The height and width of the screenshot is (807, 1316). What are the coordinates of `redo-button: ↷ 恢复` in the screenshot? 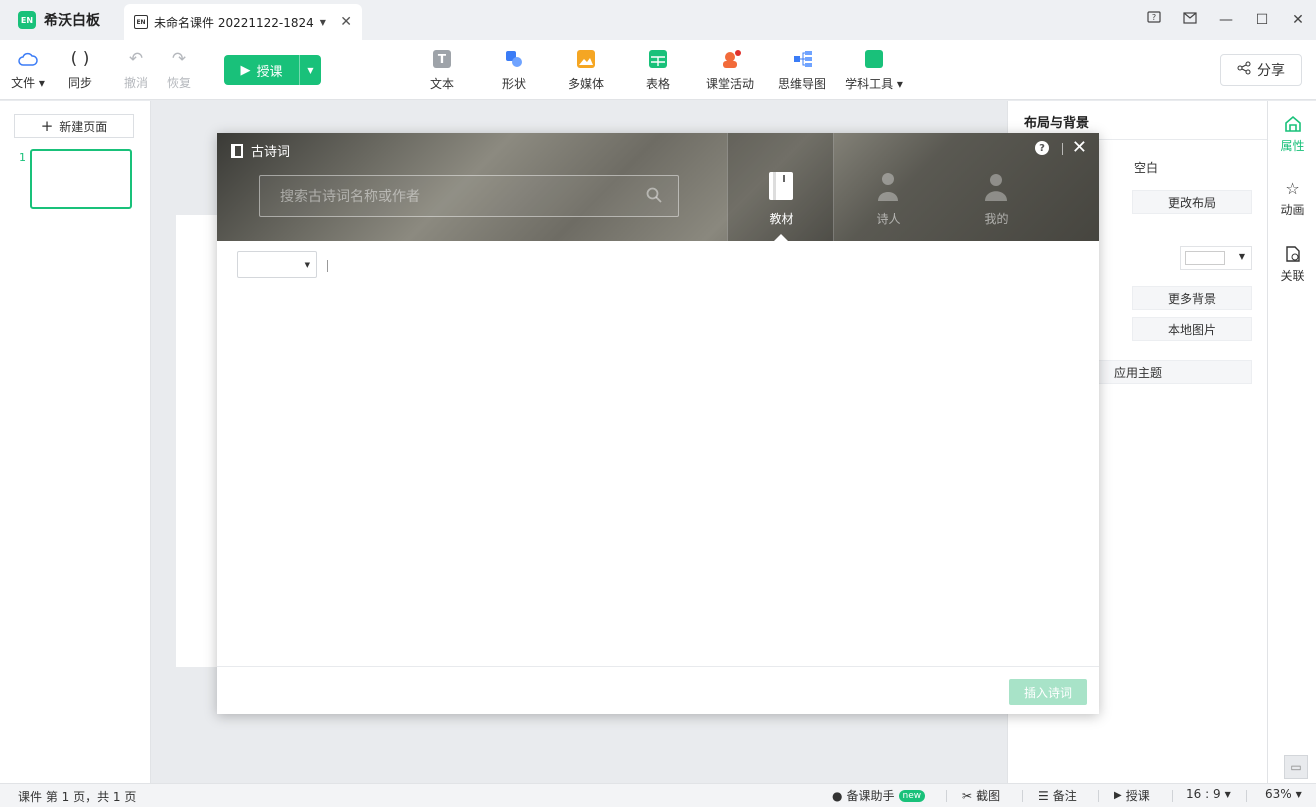 It's located at (179, 69).